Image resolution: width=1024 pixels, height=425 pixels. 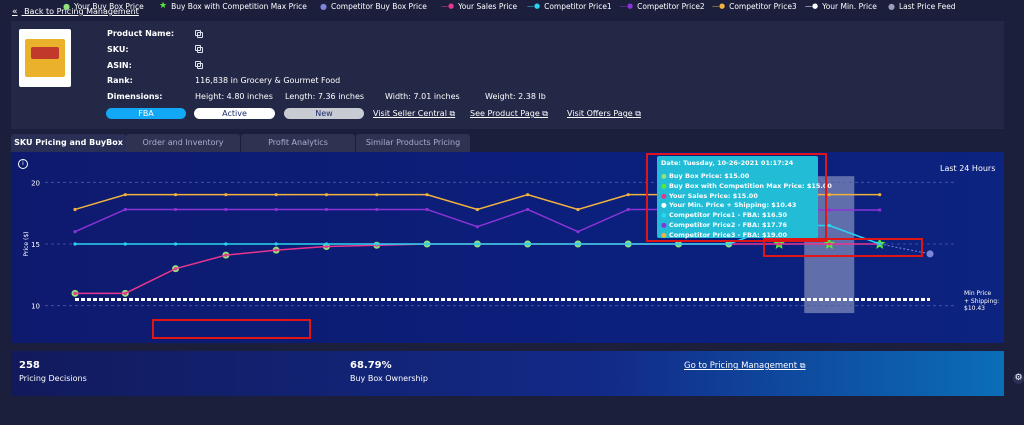 I want to click on legend-highlight, so click(x=231, y=329).